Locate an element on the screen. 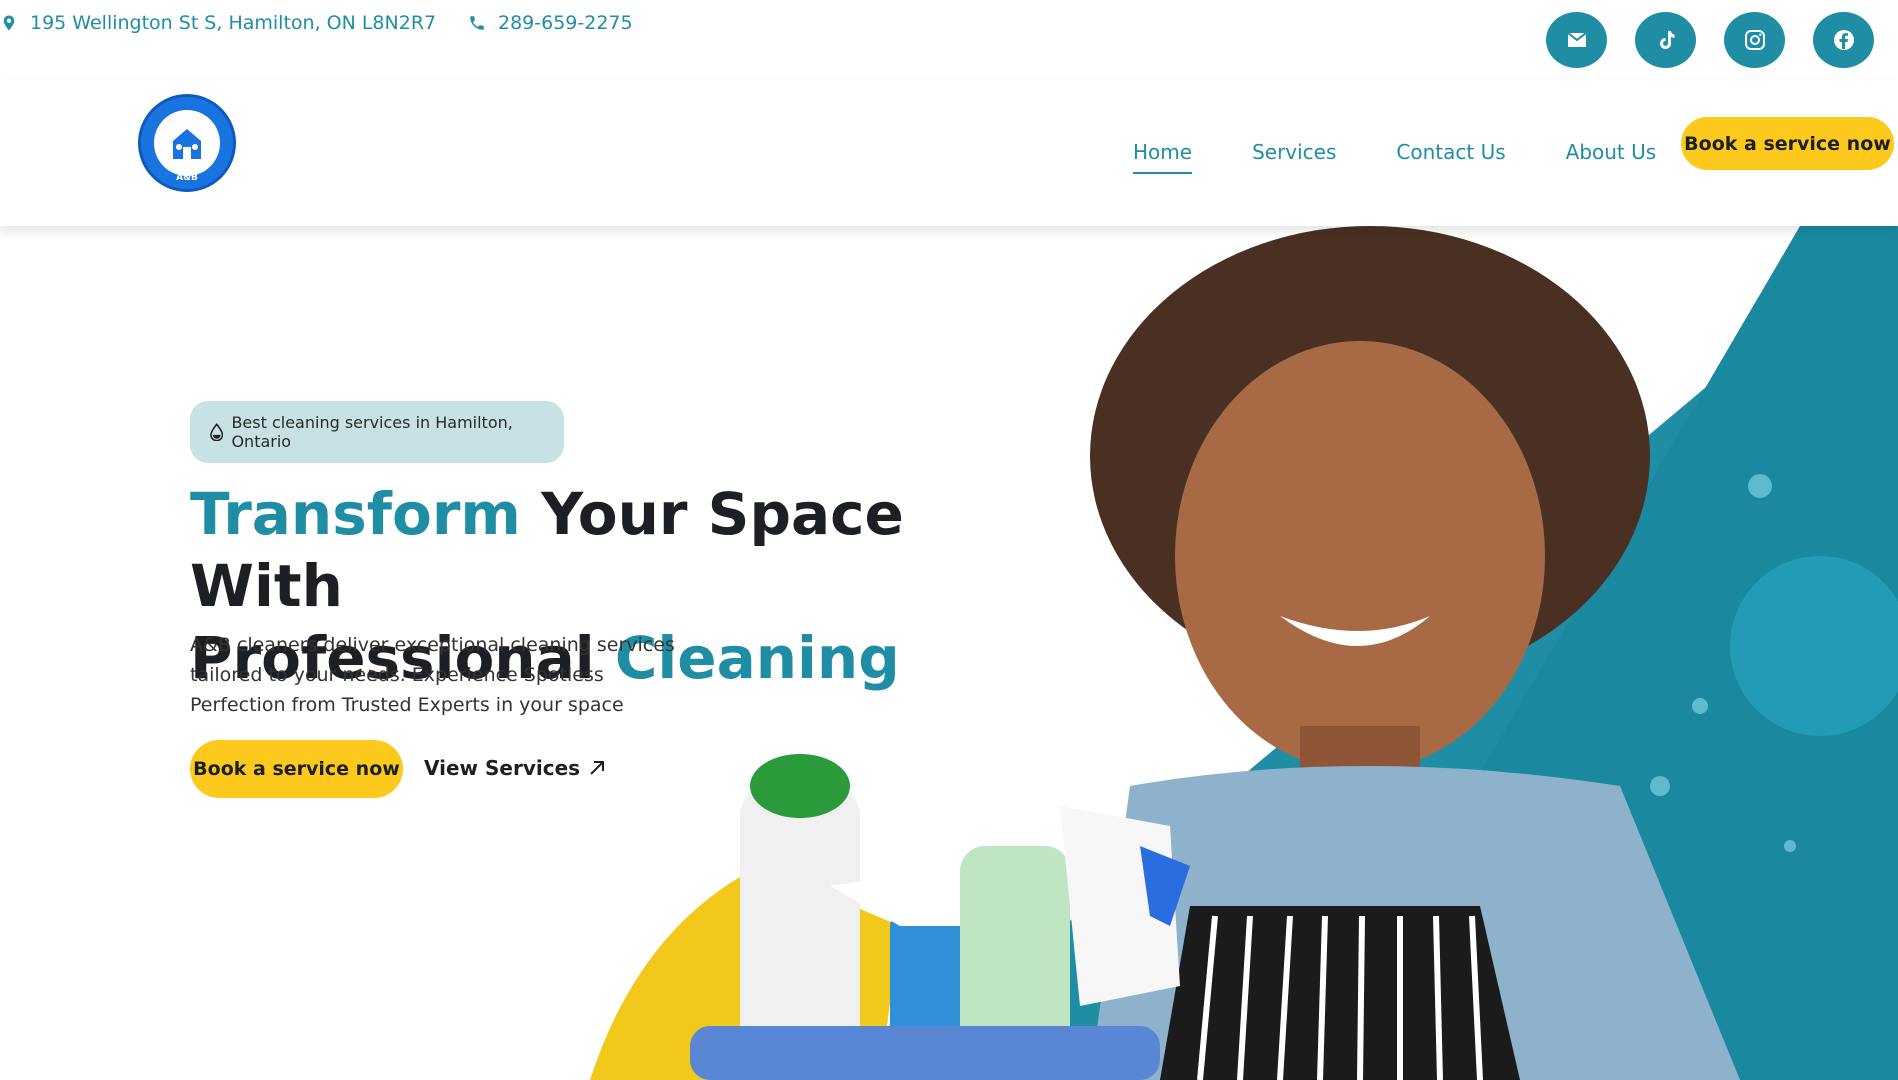 This screenshot has width=1898, height=1080. main-nav: Home Services Contact Us About Us is located at coordinates (1394, 157).